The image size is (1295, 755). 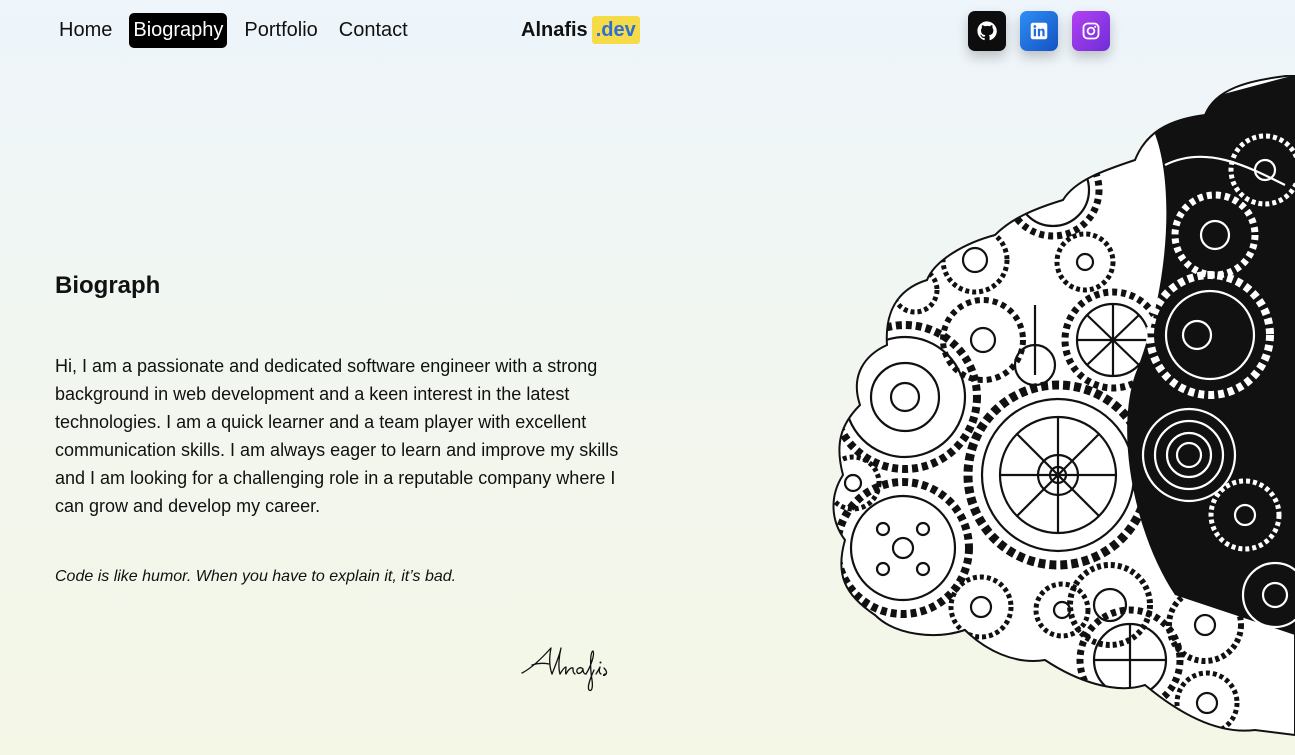 I want to click on github-link, so click(x=987, y=31).